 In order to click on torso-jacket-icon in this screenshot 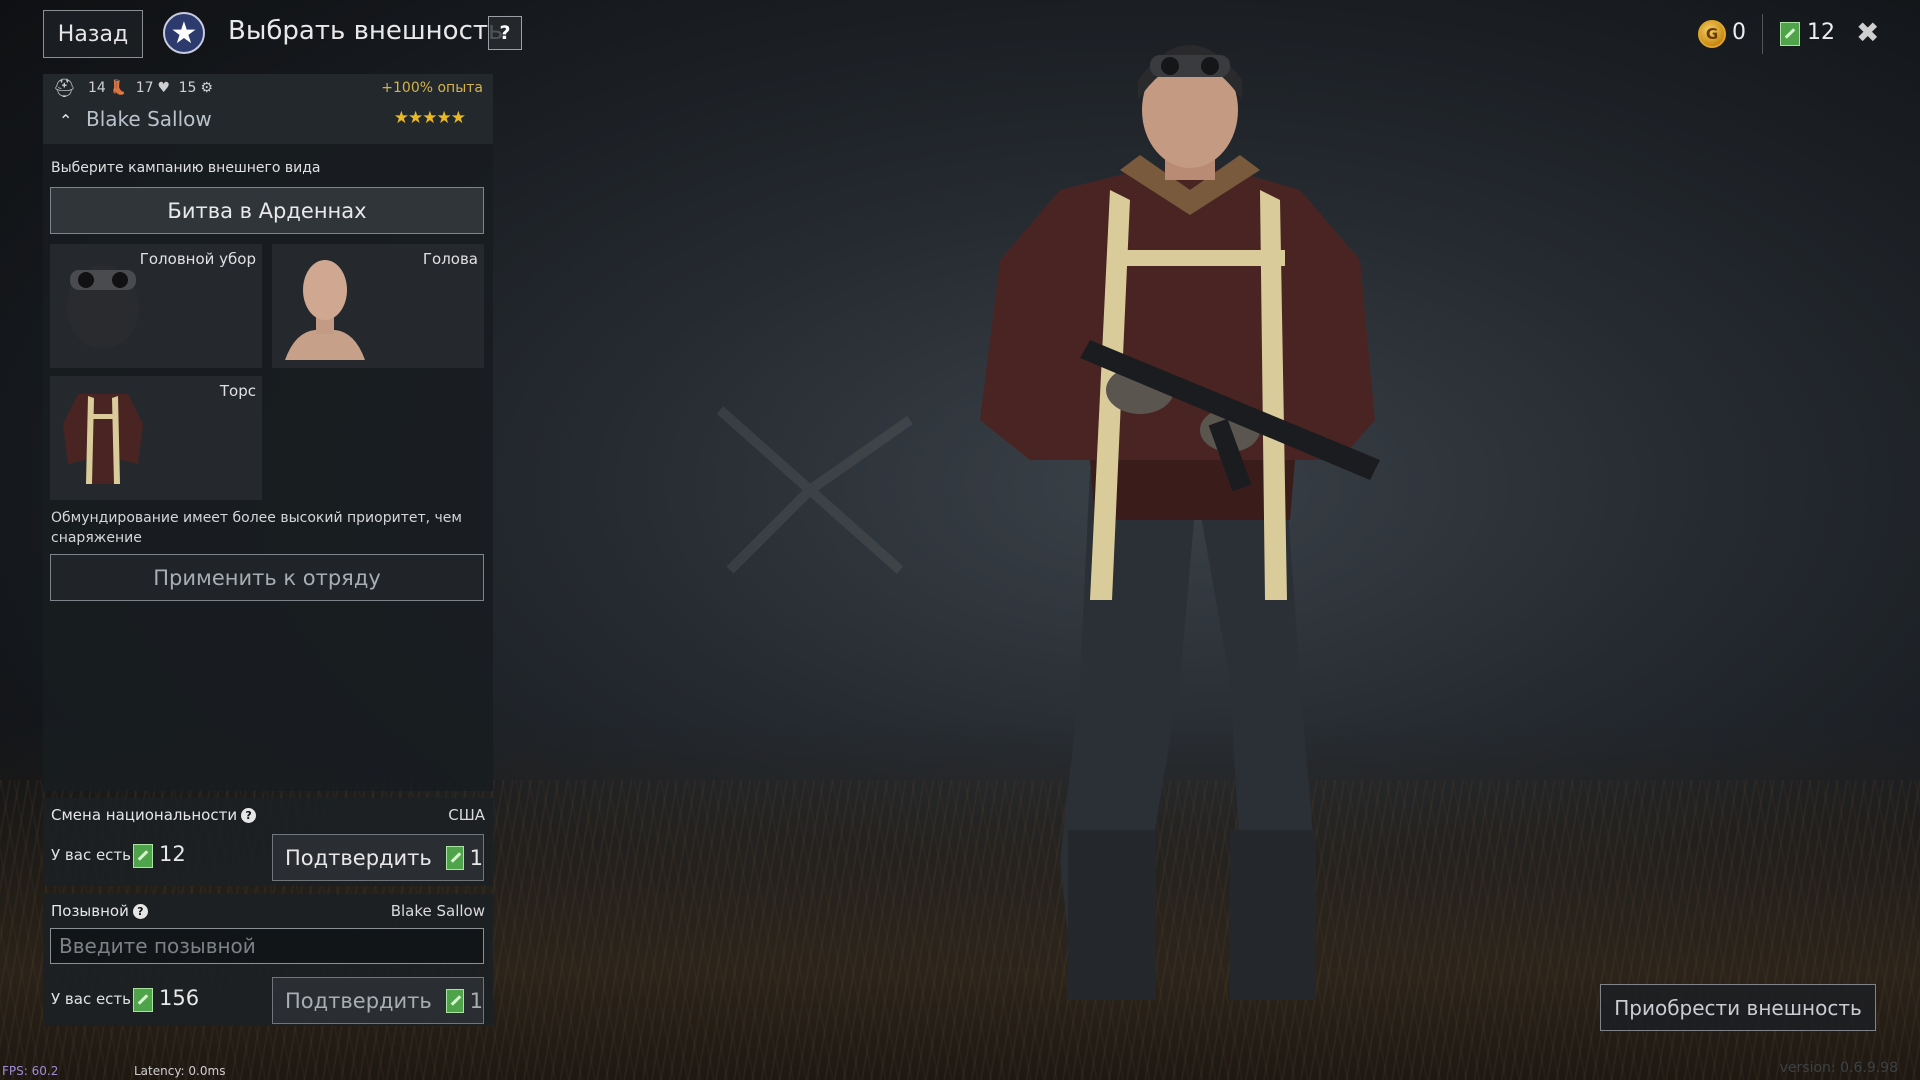, I will do `click(103, 439)`.